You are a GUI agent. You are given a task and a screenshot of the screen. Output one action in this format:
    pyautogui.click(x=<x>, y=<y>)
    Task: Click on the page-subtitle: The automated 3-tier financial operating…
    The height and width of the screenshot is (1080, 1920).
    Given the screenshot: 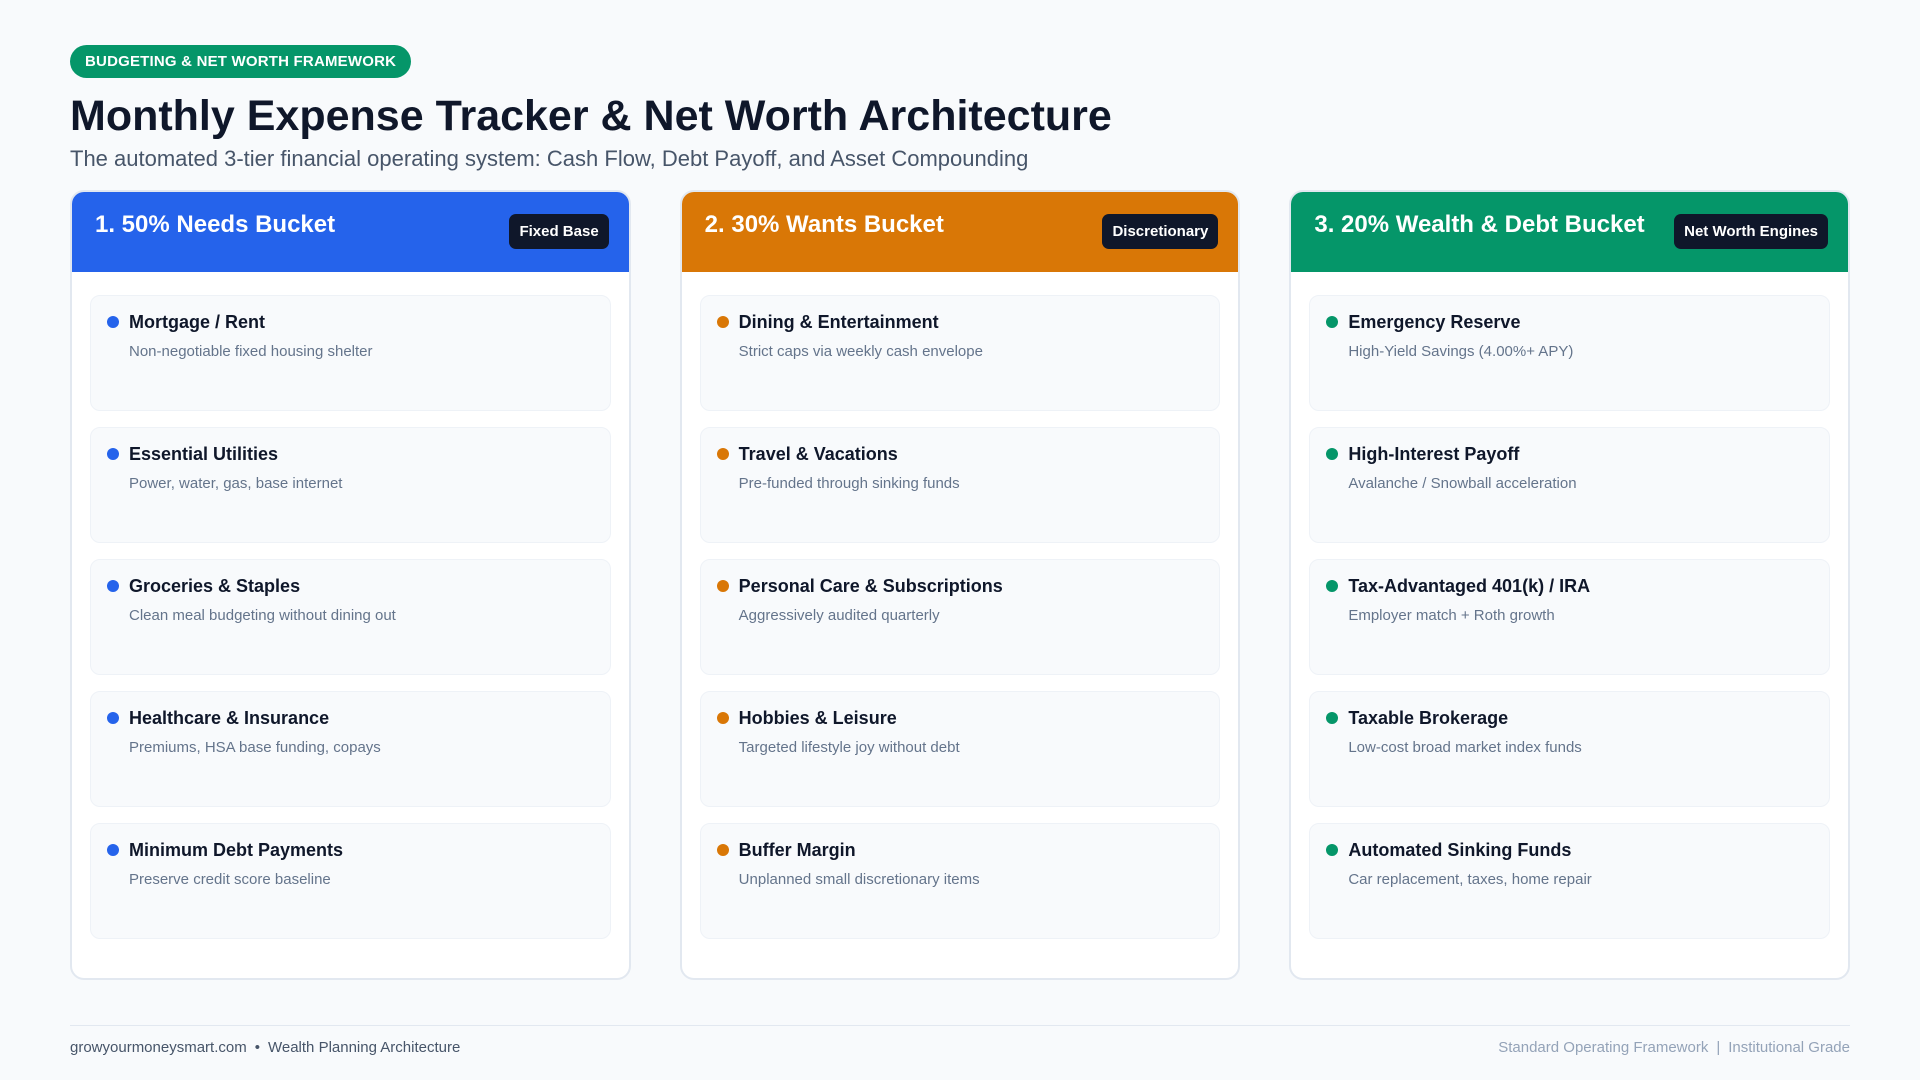 What is the action you would take?
    pyautogui.click(x=549, y=158)
    